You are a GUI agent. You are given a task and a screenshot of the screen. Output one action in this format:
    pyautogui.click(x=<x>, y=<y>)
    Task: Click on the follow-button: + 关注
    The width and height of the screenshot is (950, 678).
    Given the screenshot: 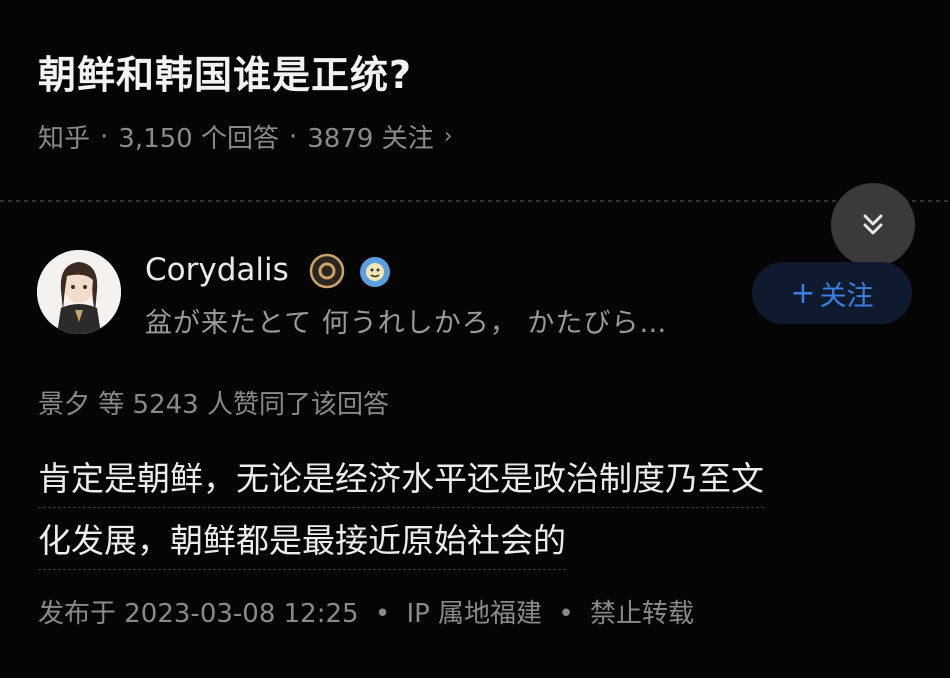 What is the action you would take?
    pyautogui.click(x=832, y=293)
    